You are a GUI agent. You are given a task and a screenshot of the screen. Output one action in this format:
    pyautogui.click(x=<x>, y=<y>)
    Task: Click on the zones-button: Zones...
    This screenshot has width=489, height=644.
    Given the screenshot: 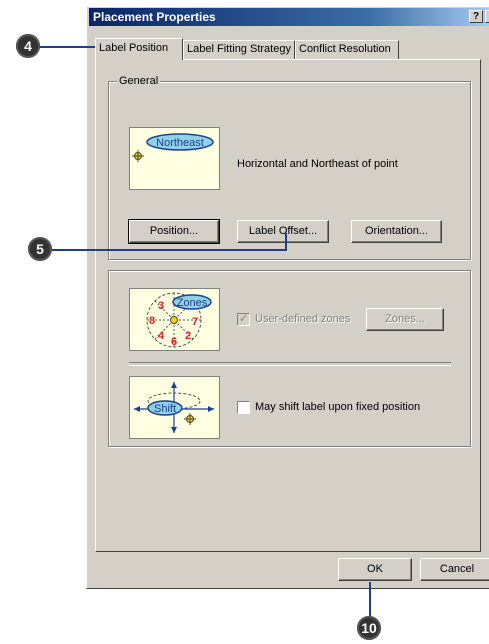 What is the action you would take?
    pyautogui.click(x=405, y=319)
    